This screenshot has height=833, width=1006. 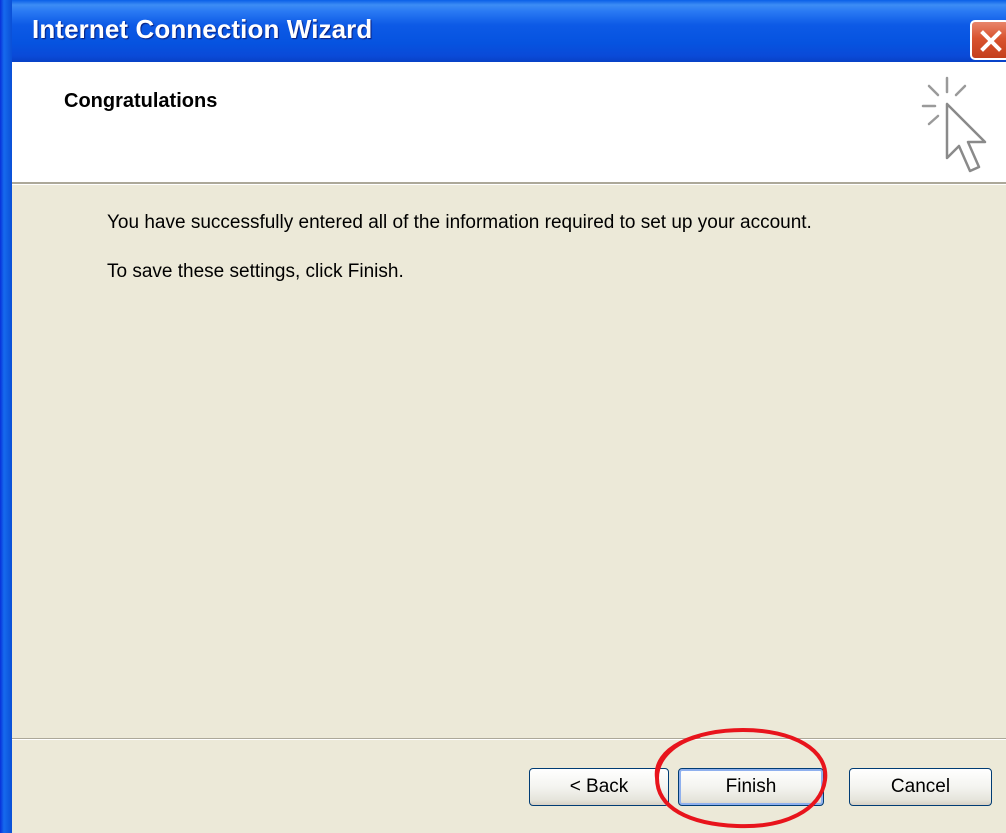 What do you see at coordinates (509, 122) in the screenshot?
I see `wizard-header: Congratulations` at bounding box center [509, 122].